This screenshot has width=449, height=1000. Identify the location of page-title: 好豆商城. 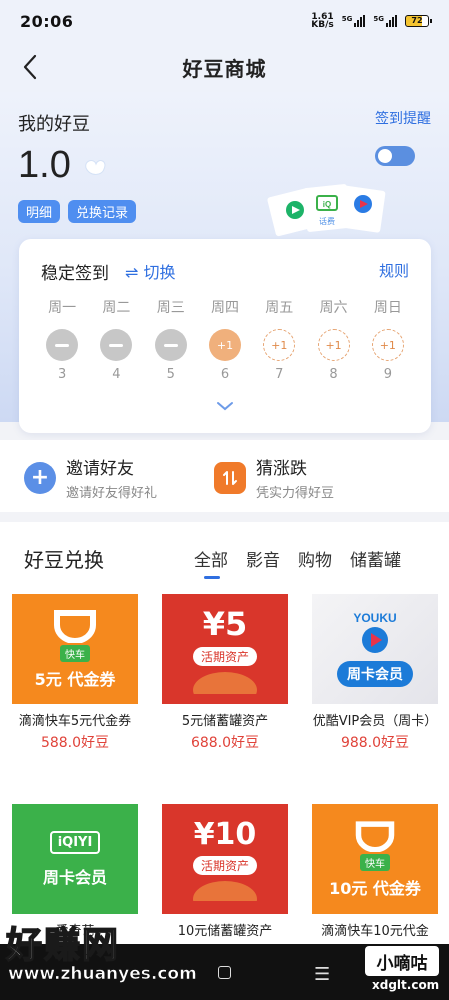
(224, 68).